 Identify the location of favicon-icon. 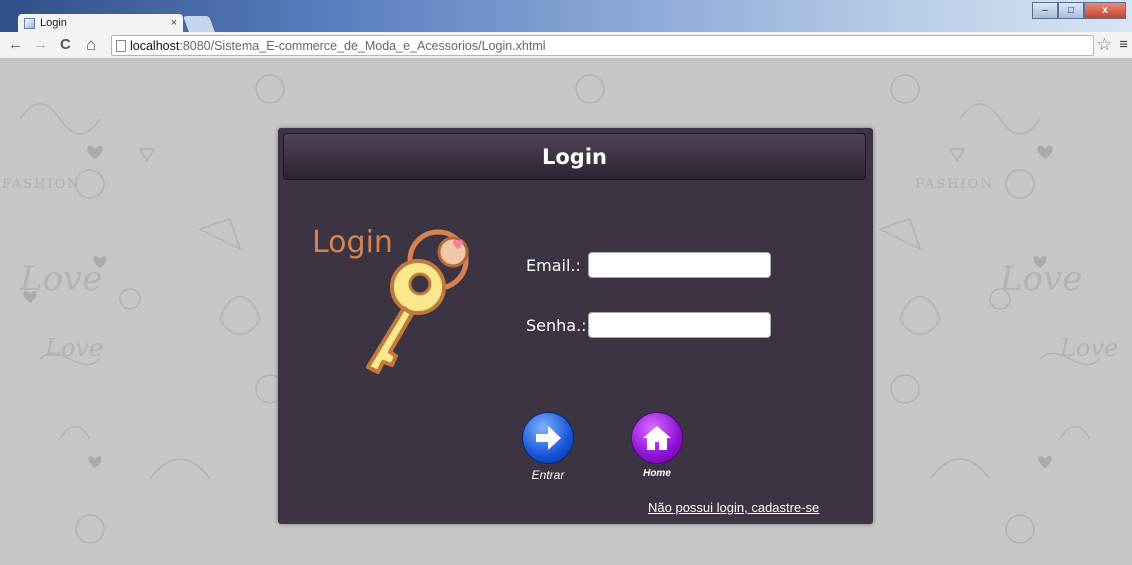
(29, 23).